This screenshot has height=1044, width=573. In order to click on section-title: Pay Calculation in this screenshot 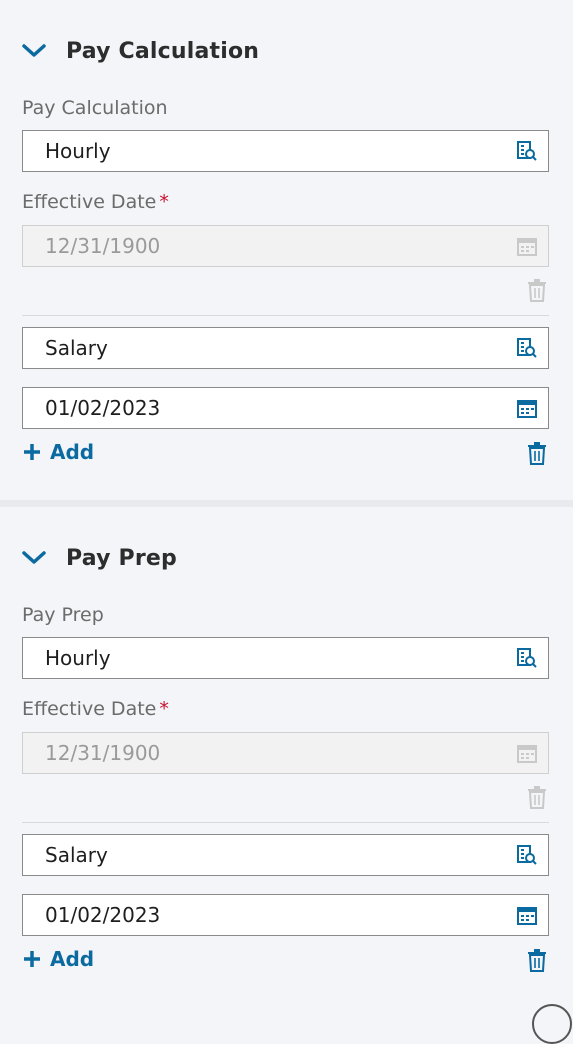, I will do `click(163, 51)`.